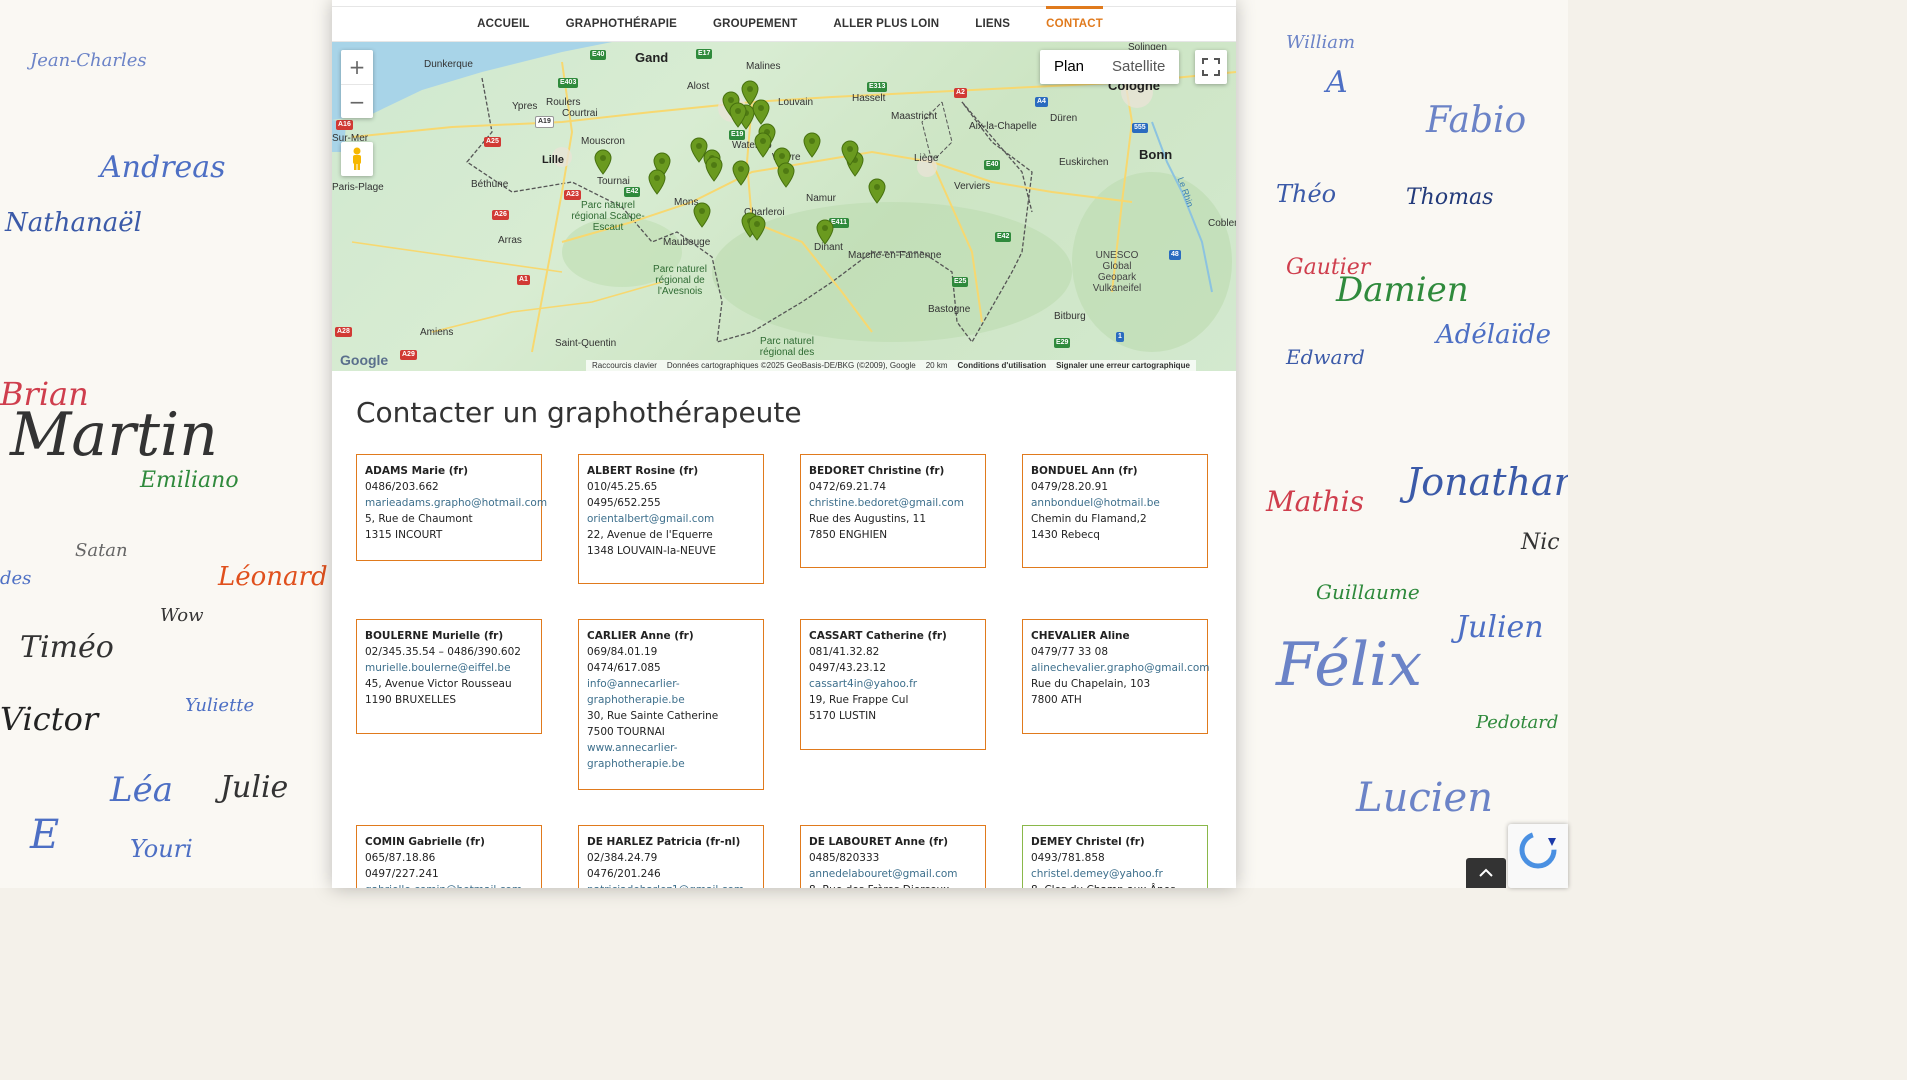  Describe the element at coordinates (1084, 162) in the screenshot. I see `map-label-city: Euskirchen` at that location.